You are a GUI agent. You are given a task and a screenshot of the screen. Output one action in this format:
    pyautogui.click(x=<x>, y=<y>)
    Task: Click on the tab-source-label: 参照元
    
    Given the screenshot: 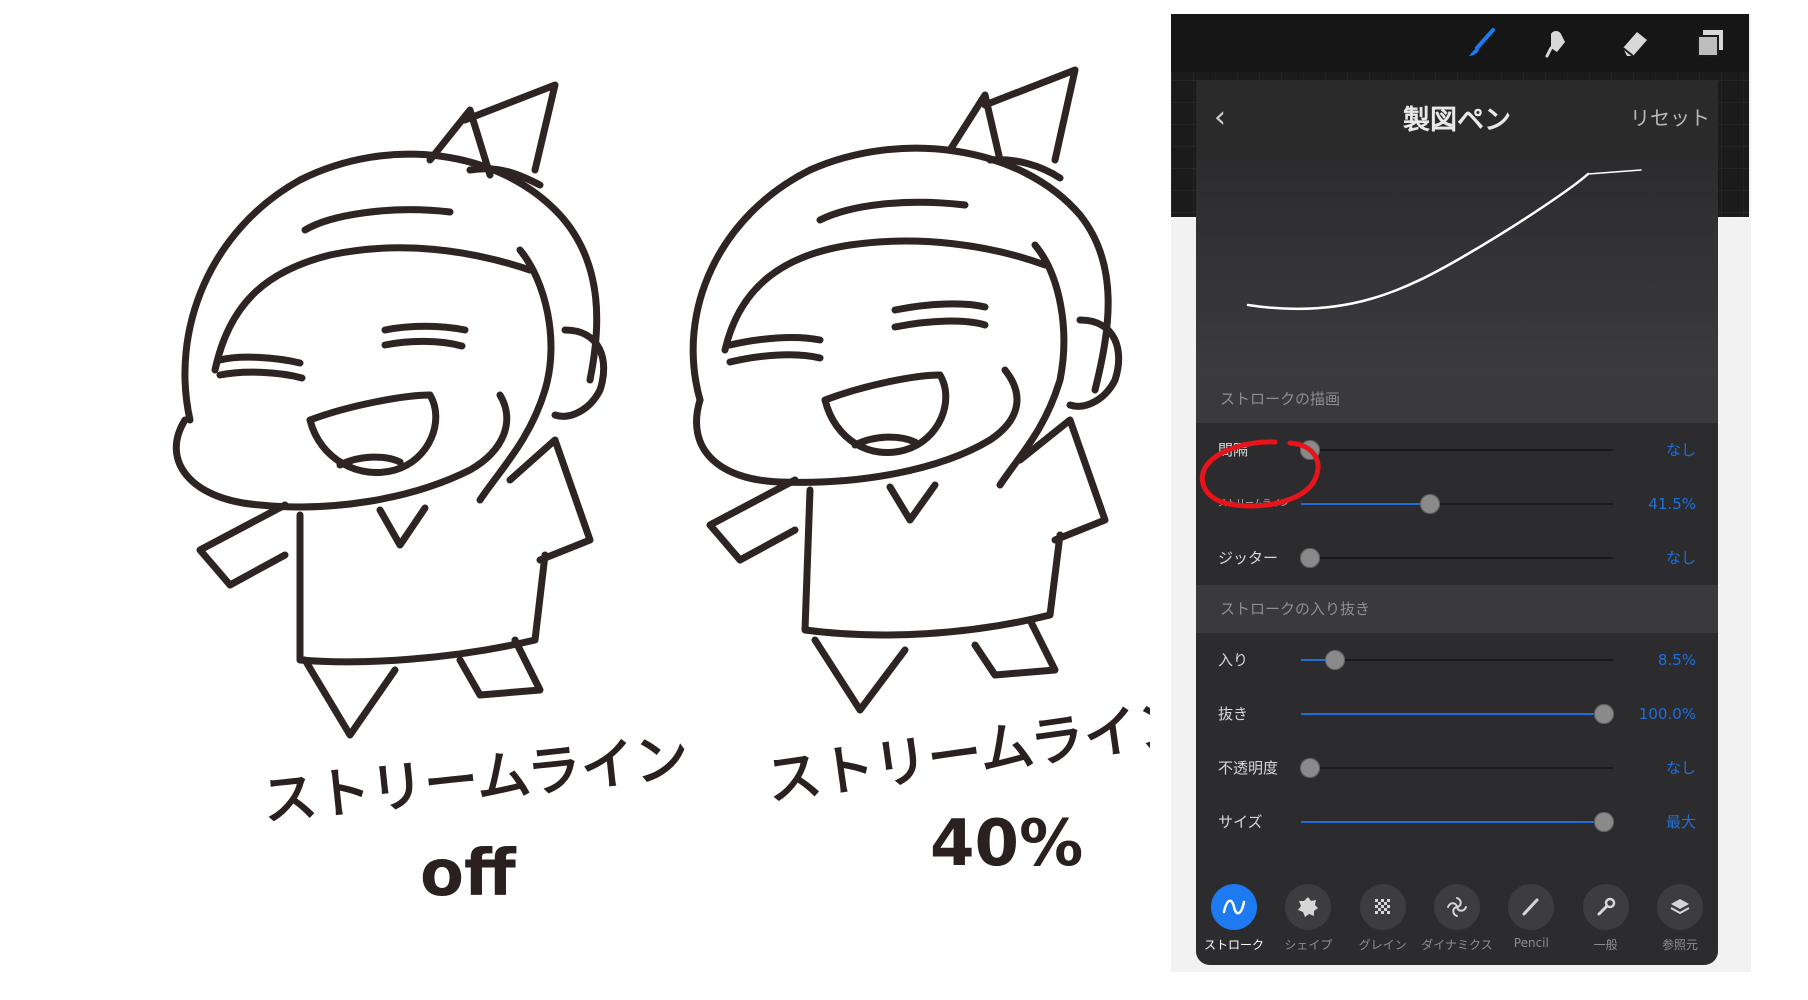 What is the action you would take?
    pyautogui.click(x=1679, y=945)
    